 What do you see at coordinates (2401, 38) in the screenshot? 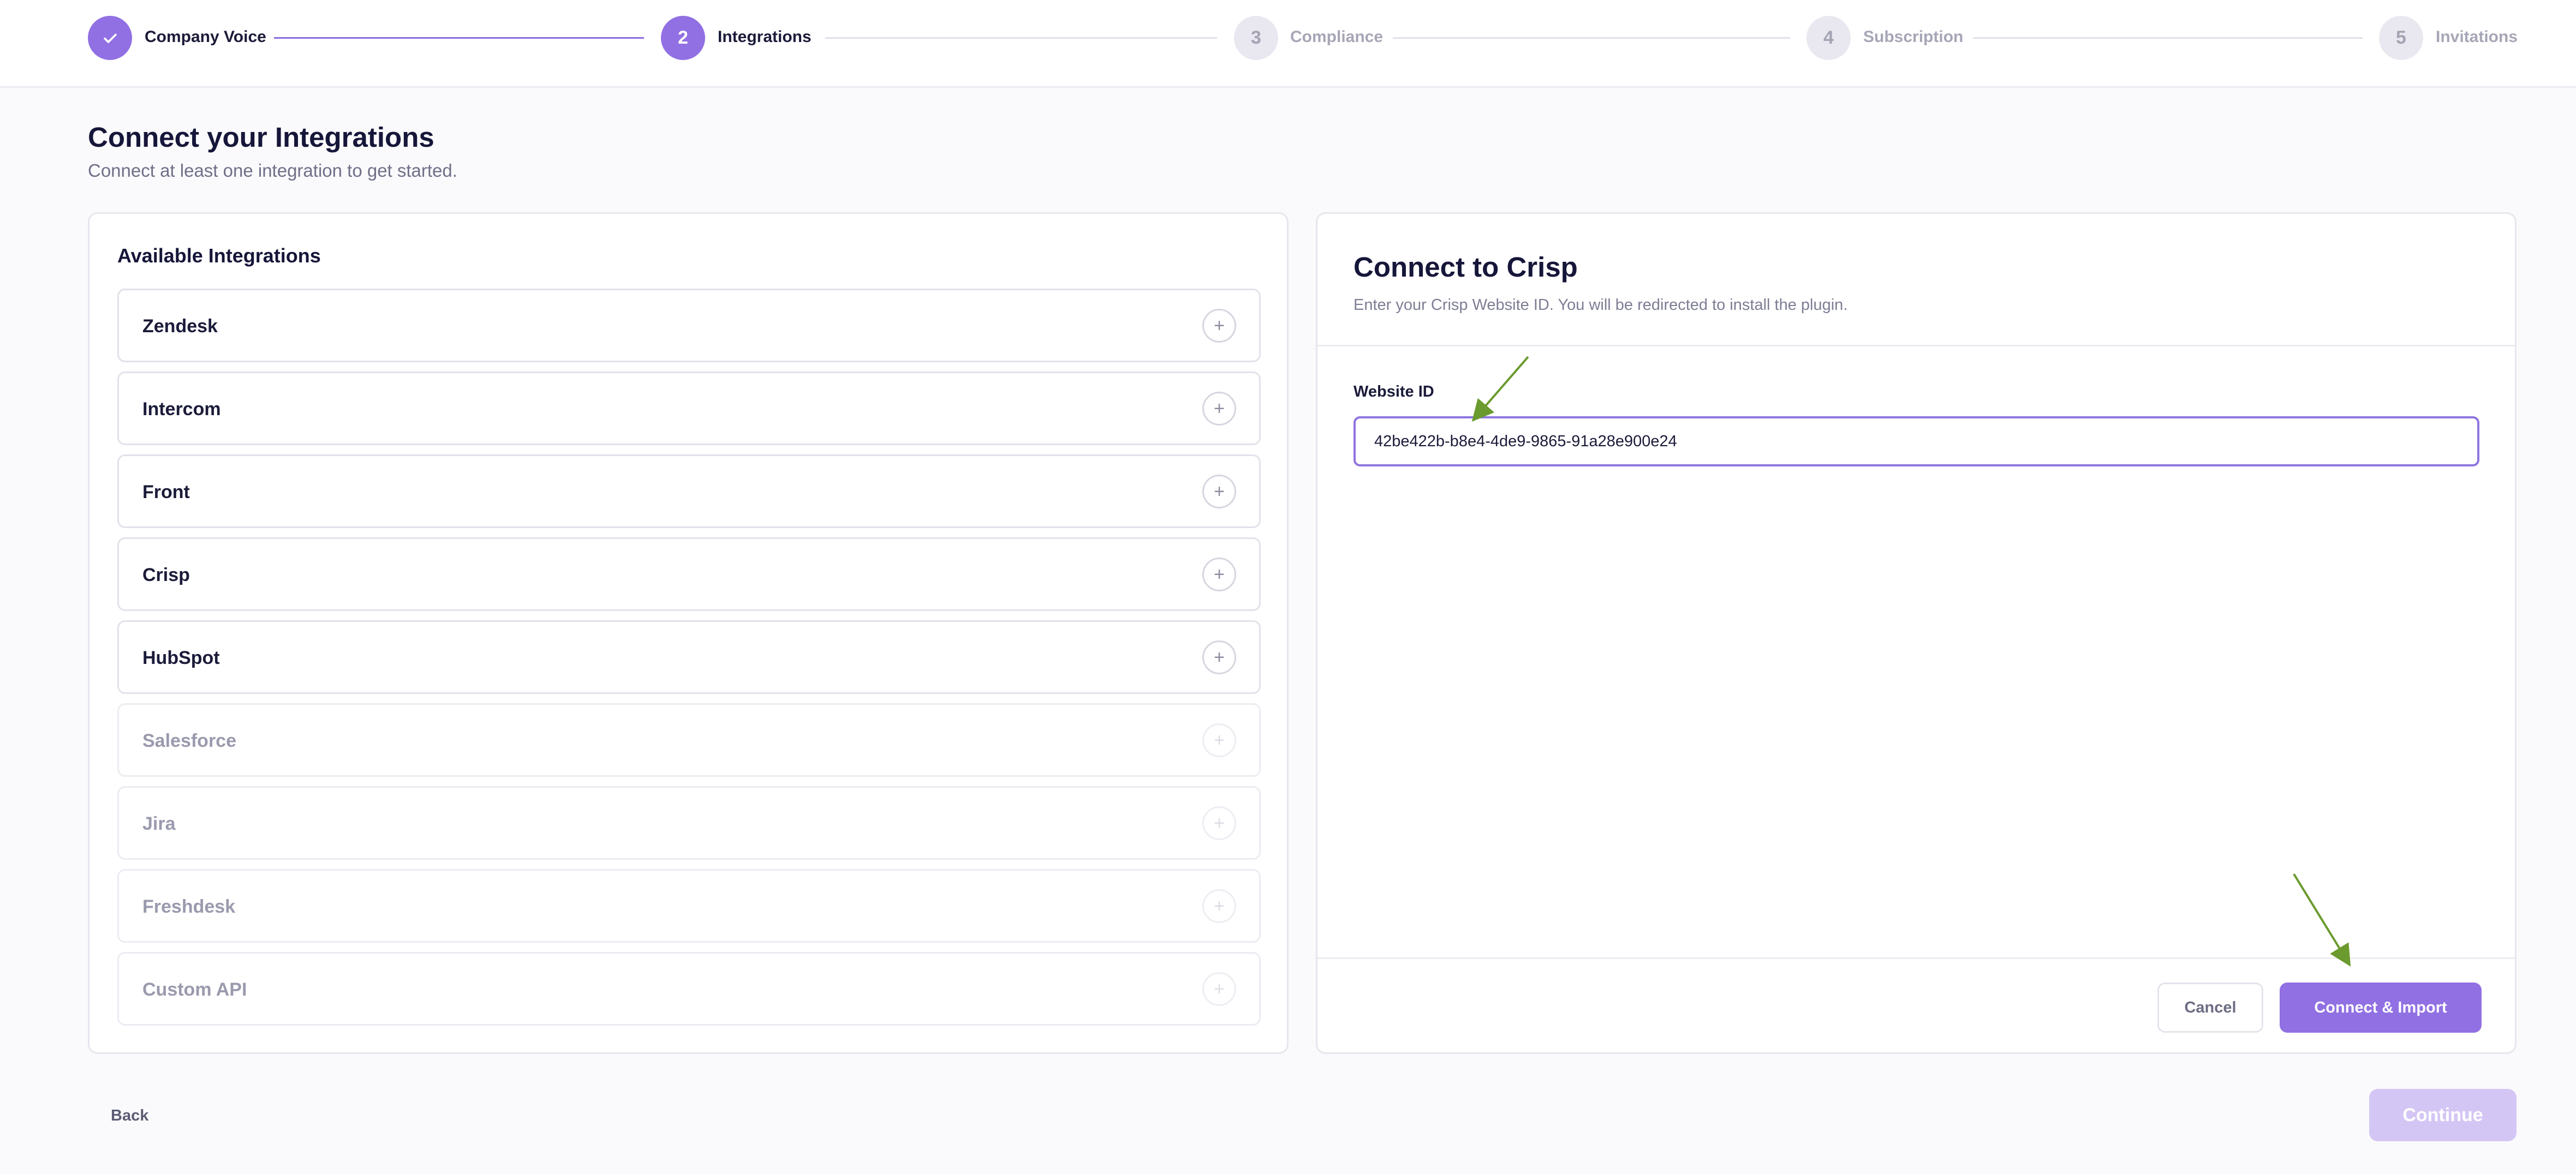
I see `step-5-number: 5` at bounding box center [2401, 38].